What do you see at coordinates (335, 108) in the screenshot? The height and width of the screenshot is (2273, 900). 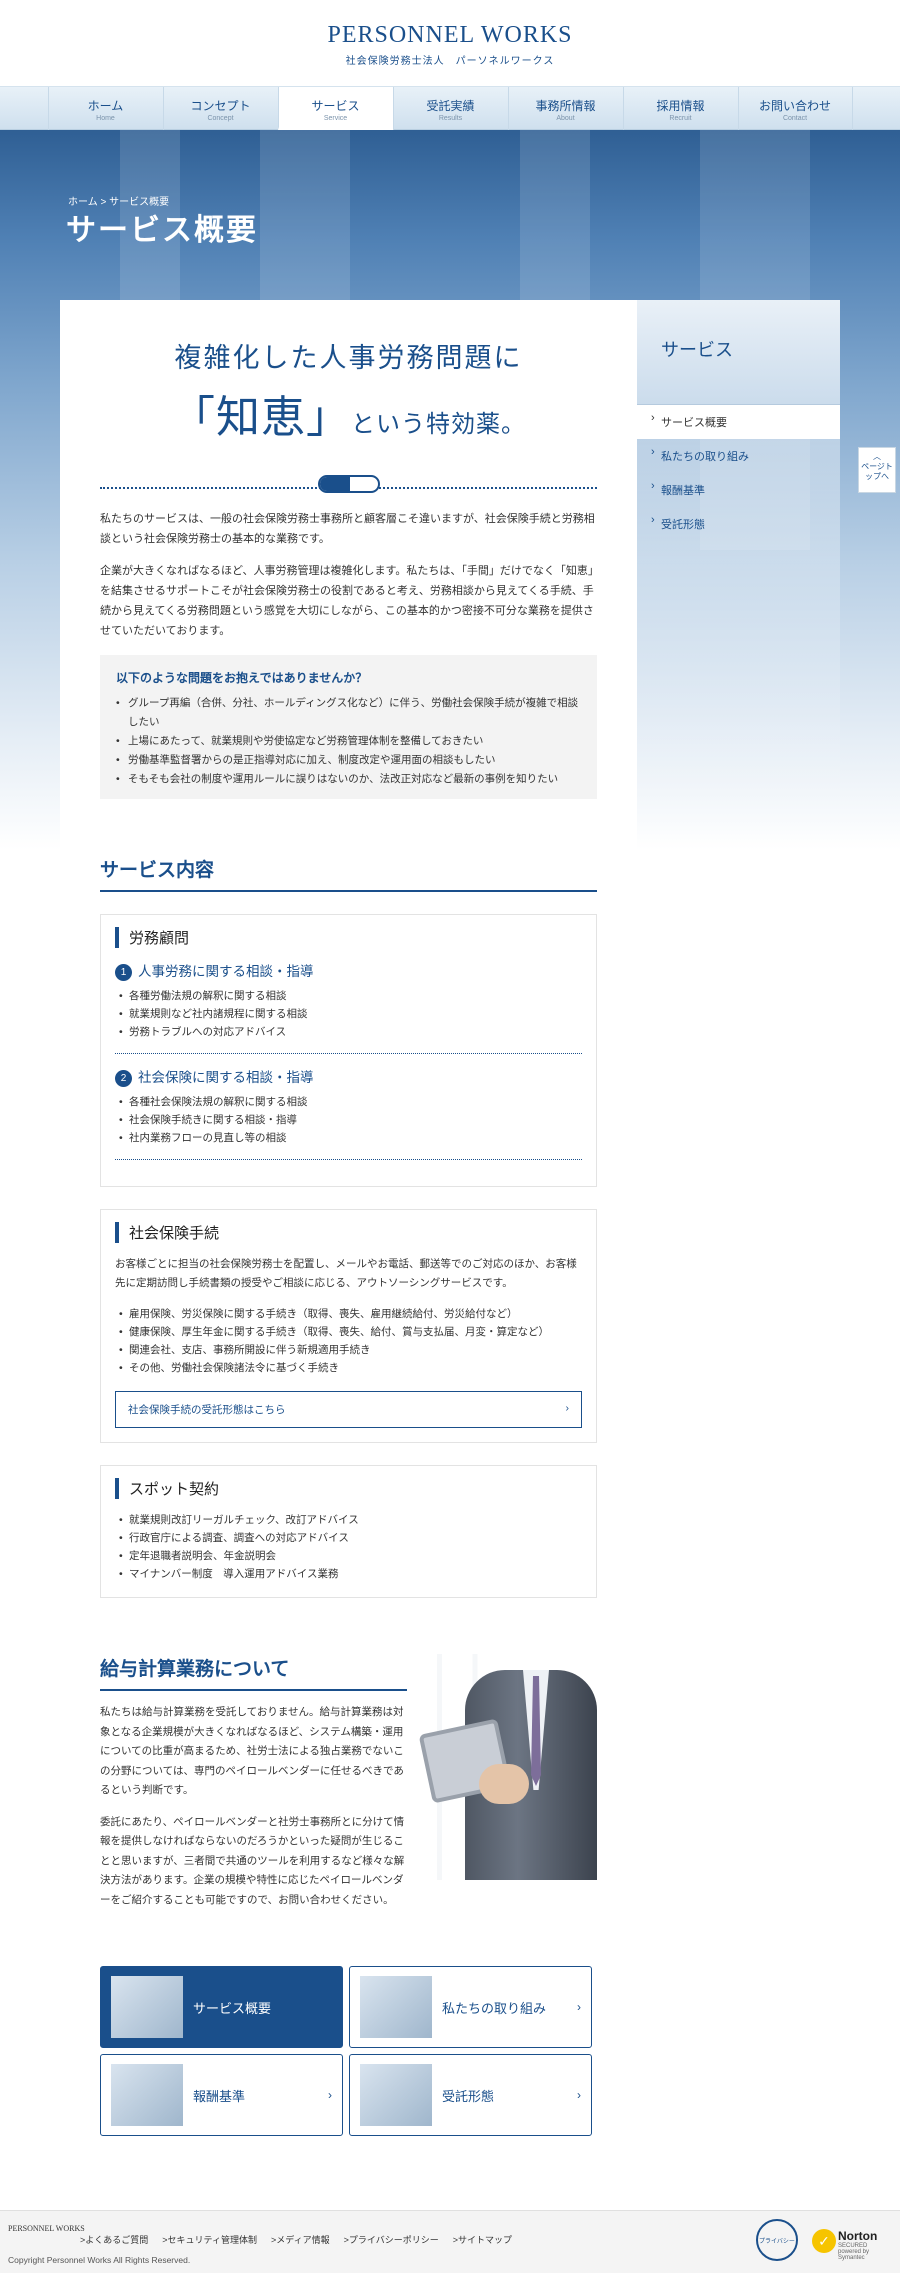 I see `nav-service: サービス Service` at bounding box center [335, 108].